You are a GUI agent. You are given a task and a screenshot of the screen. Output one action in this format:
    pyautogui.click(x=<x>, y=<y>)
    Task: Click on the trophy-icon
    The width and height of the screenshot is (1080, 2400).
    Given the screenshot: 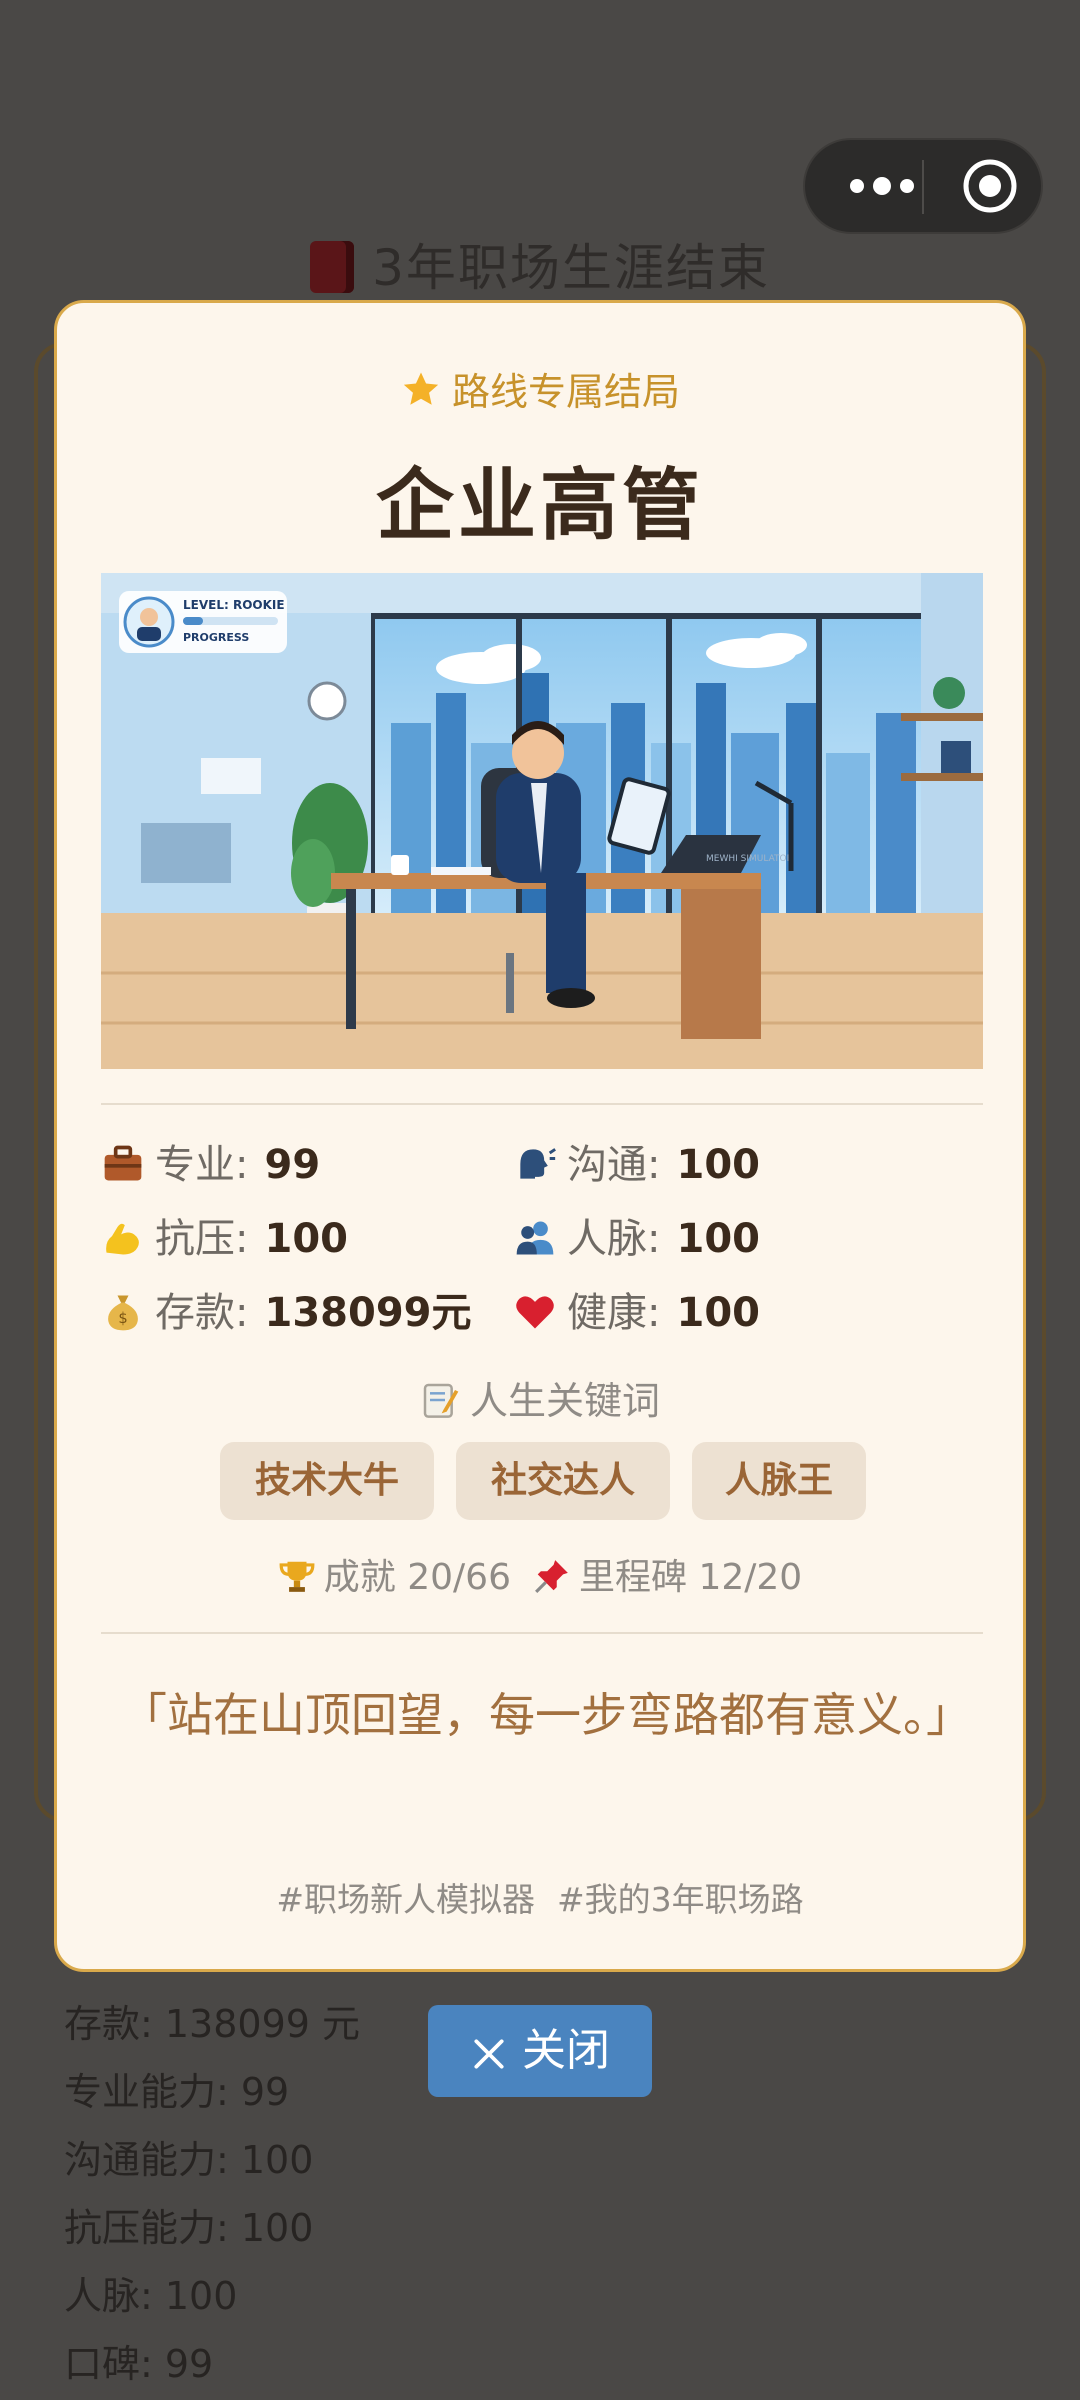 What is the action you would take?
    pyautogui.click(x=297, y=1576)
    